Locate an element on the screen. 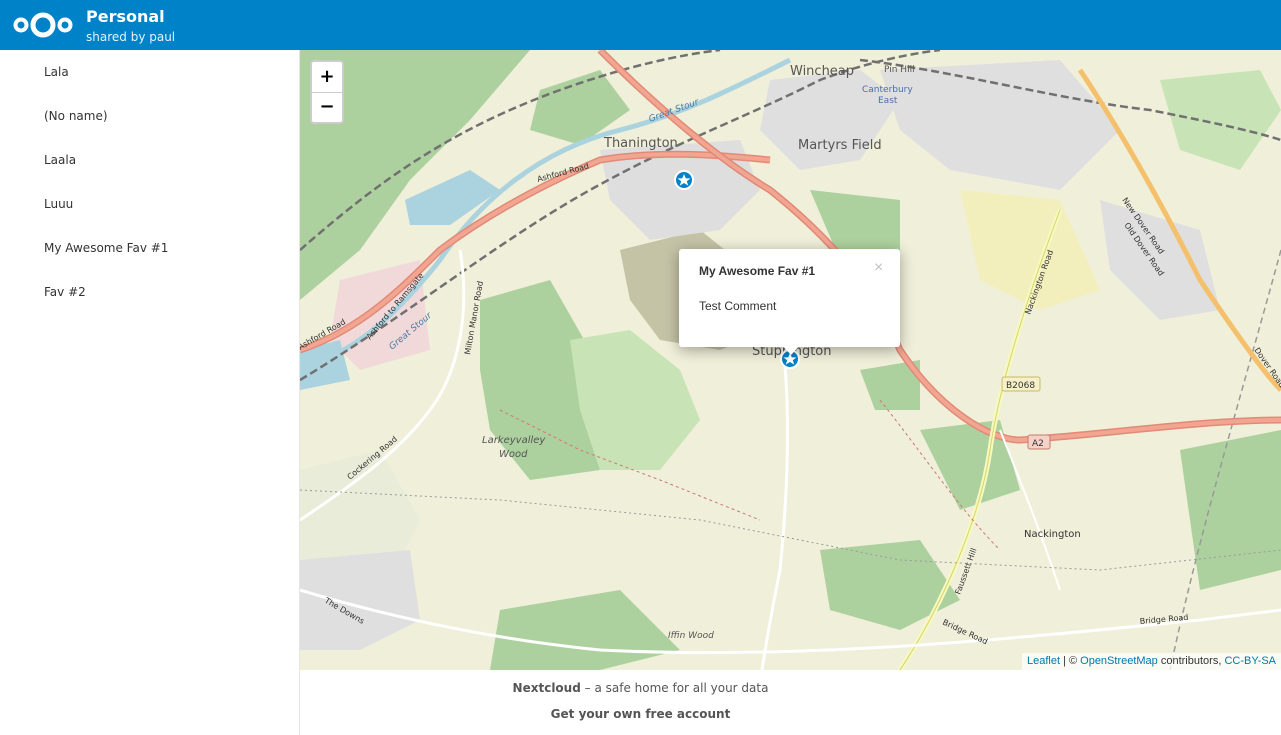 The height and width of the screenshot is (735, 1281). leaflet-link: Leaflet is located at coordinates (1043, 661).